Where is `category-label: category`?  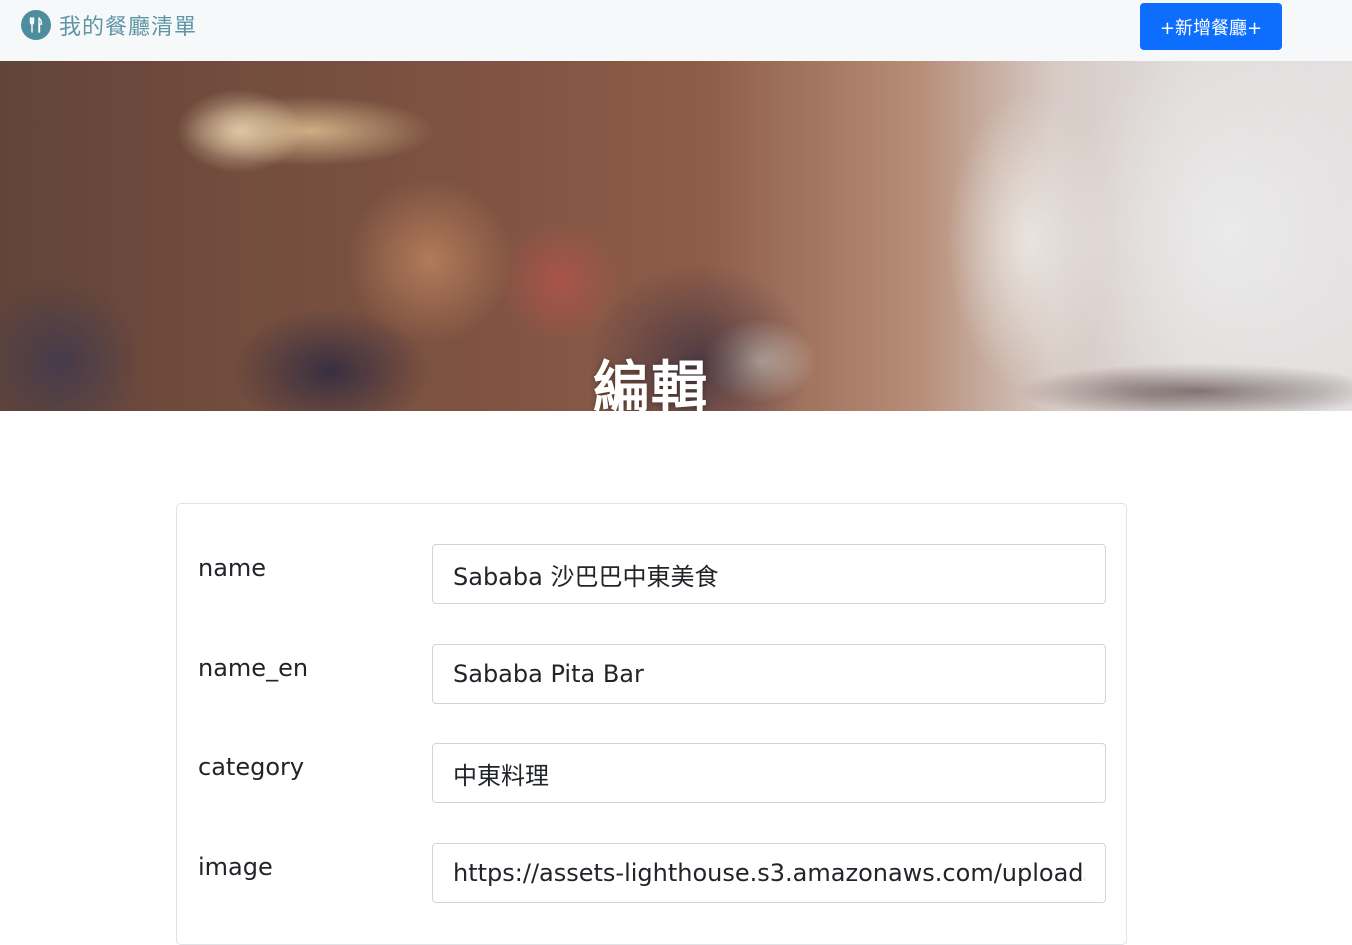 category-label: category is located at coordinates (251, 767).